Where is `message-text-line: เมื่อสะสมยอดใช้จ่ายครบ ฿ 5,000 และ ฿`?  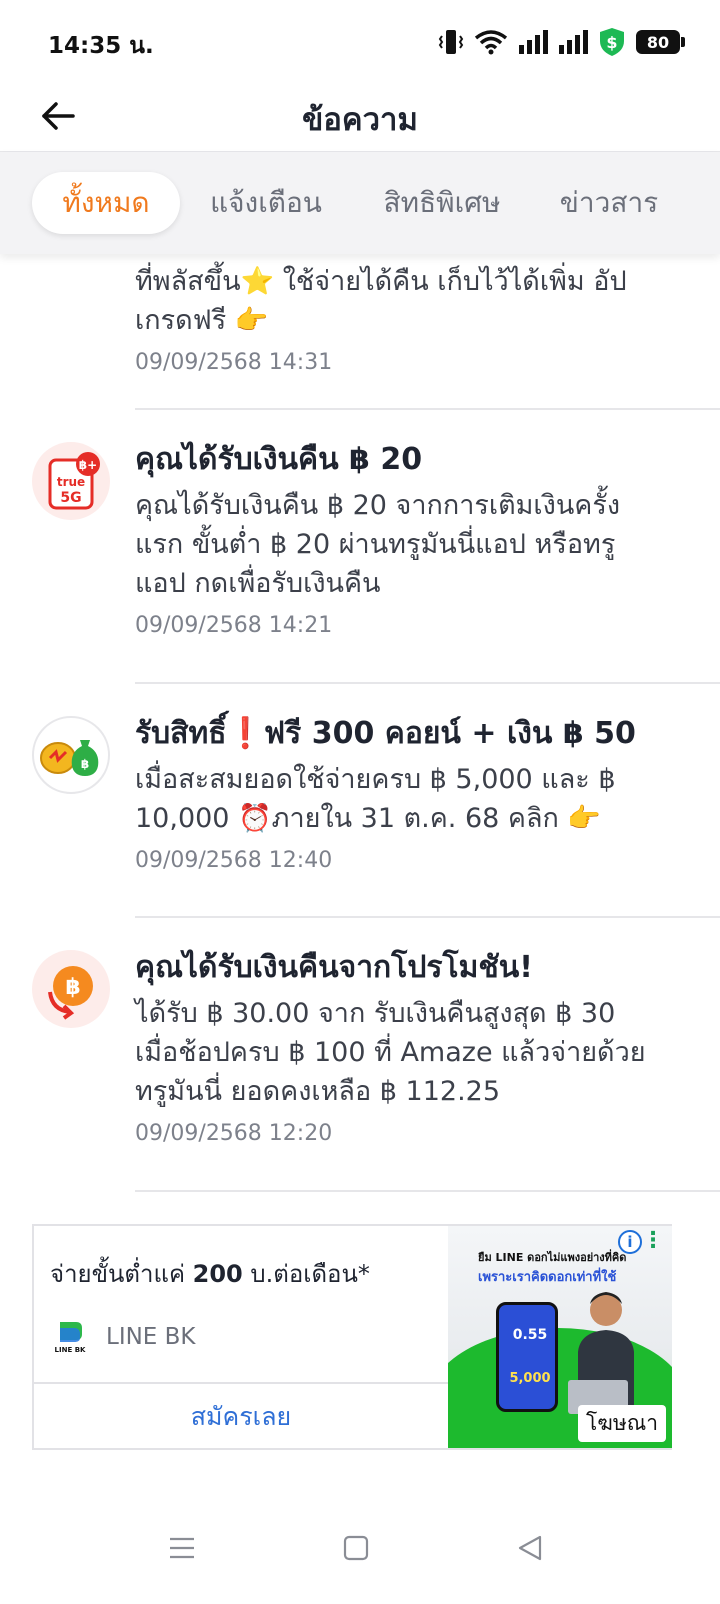
message-text-line: เมื่อสะสมยอดใช้จ่ายครบ ฿ 5,000 และ ฿ is located at coordinates (375, 779).